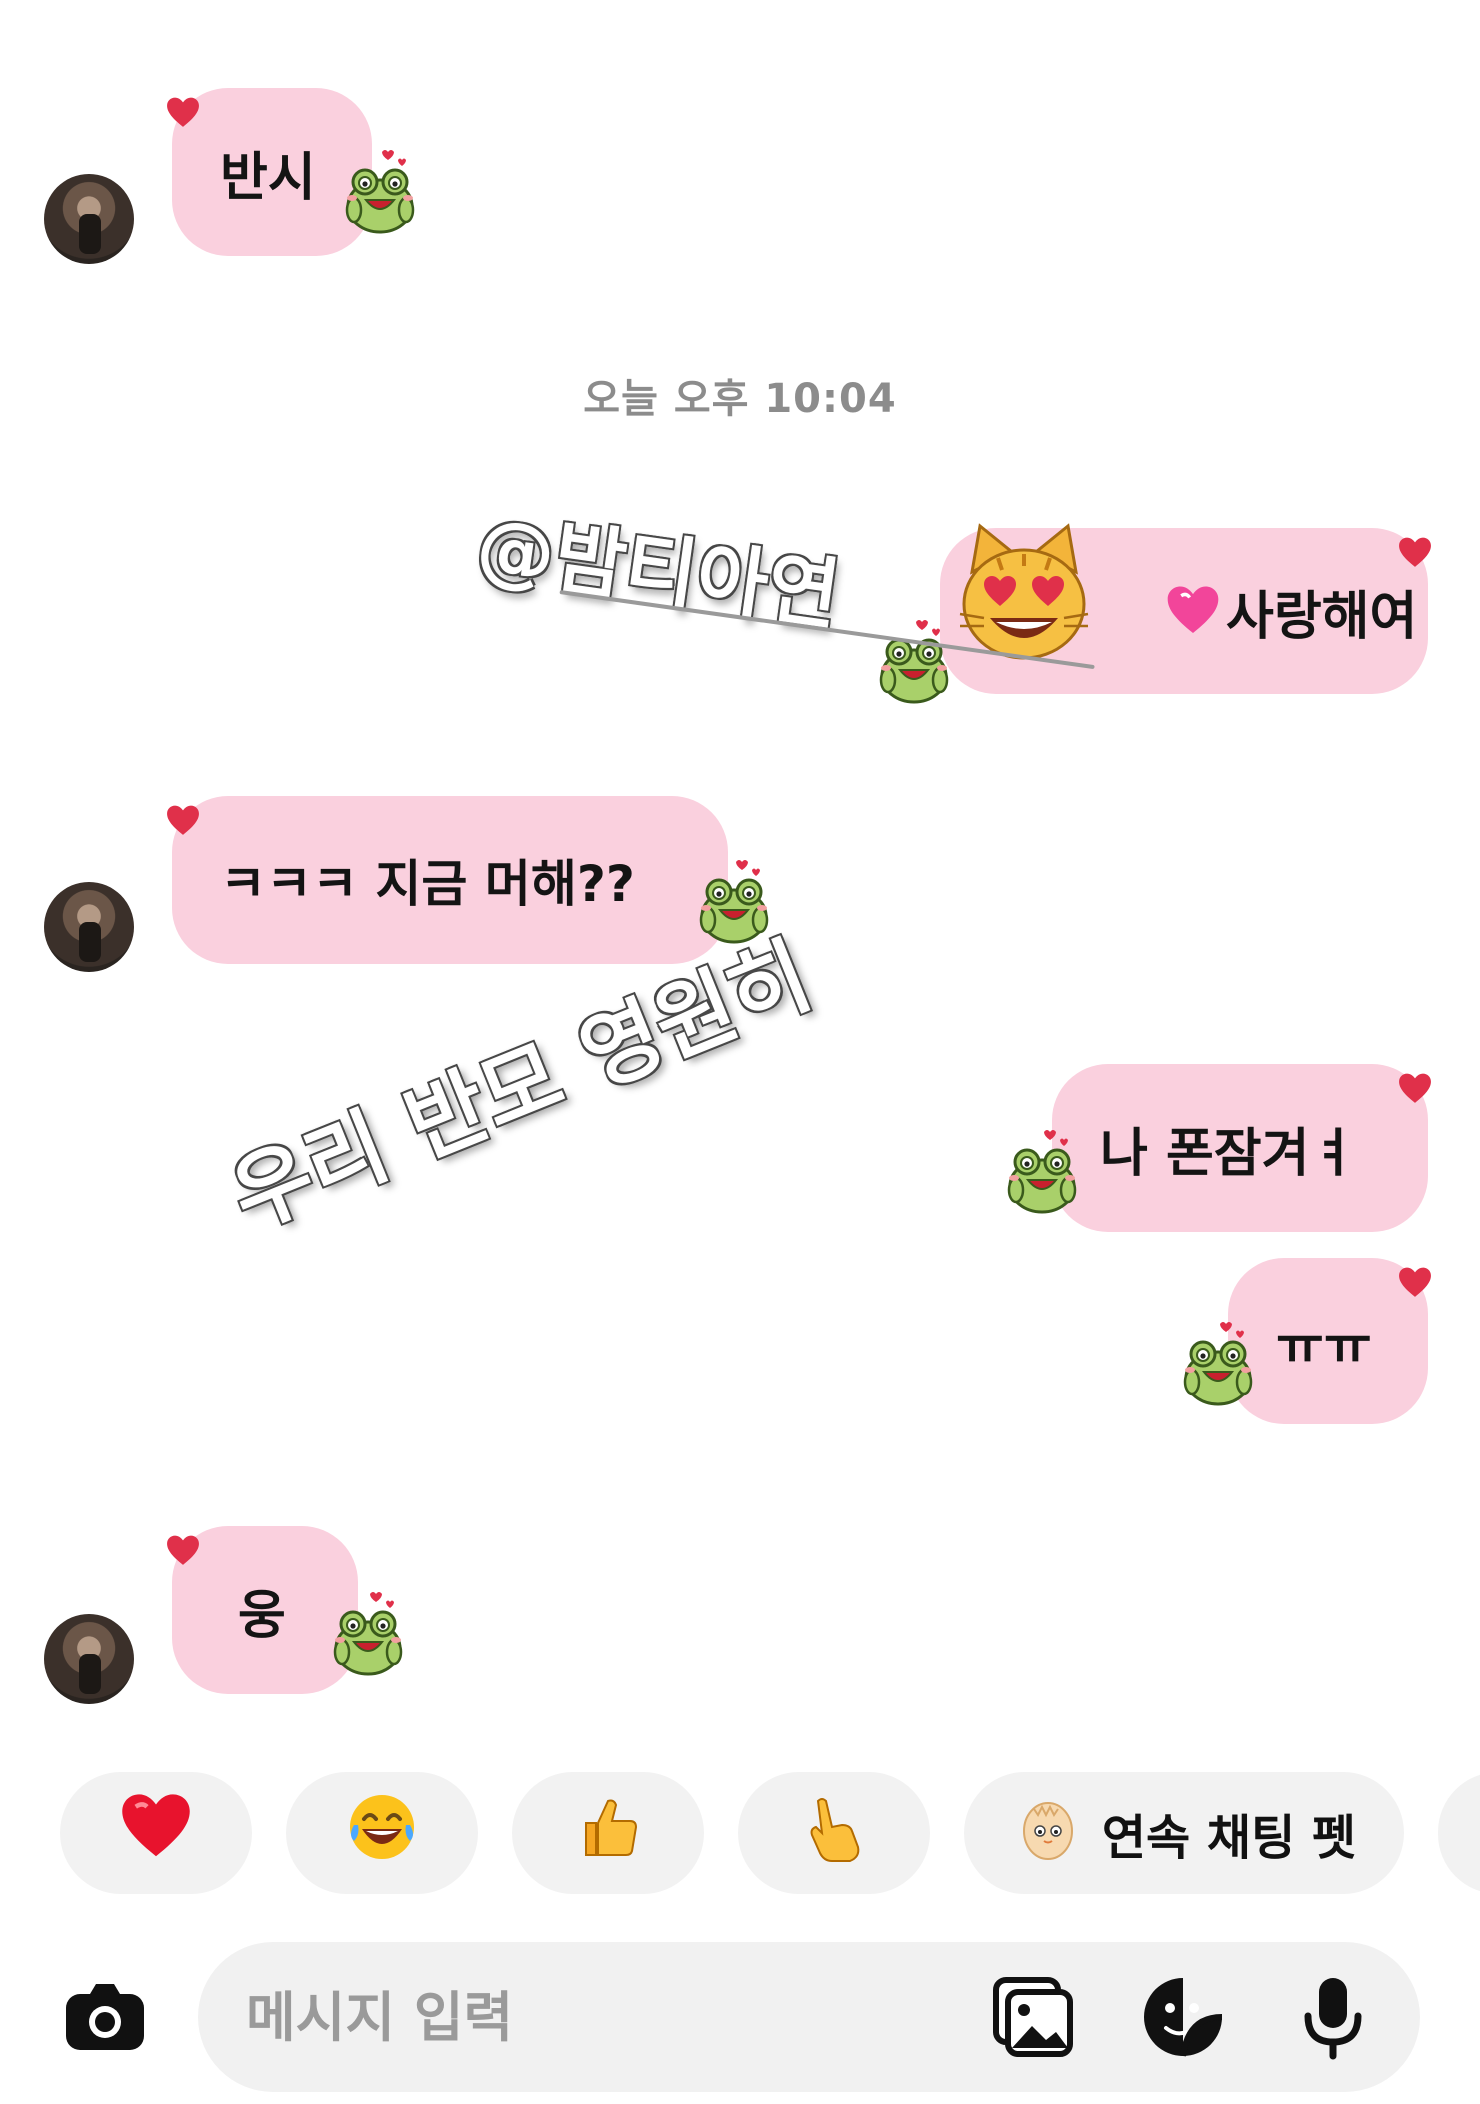 The width and height of the screenshot is (1480, 2104). I want to click on message-composer, so click(809, 2017).